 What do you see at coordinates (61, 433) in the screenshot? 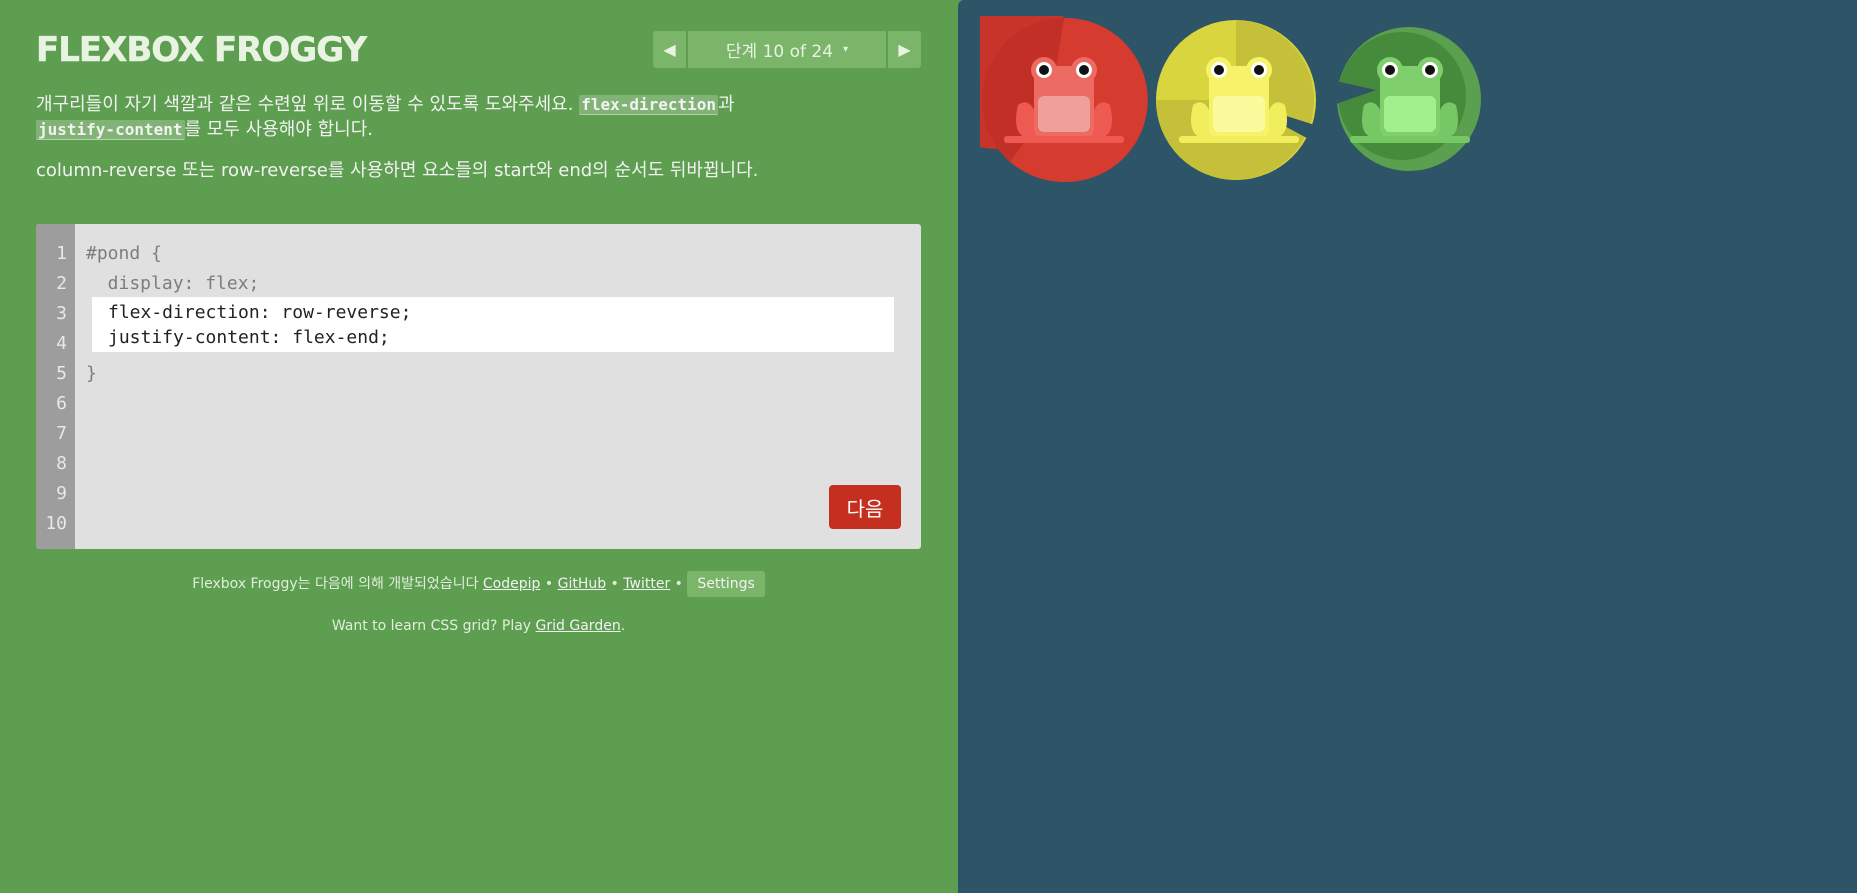
I see `line-number: 7` at bounding box center [61, 433].